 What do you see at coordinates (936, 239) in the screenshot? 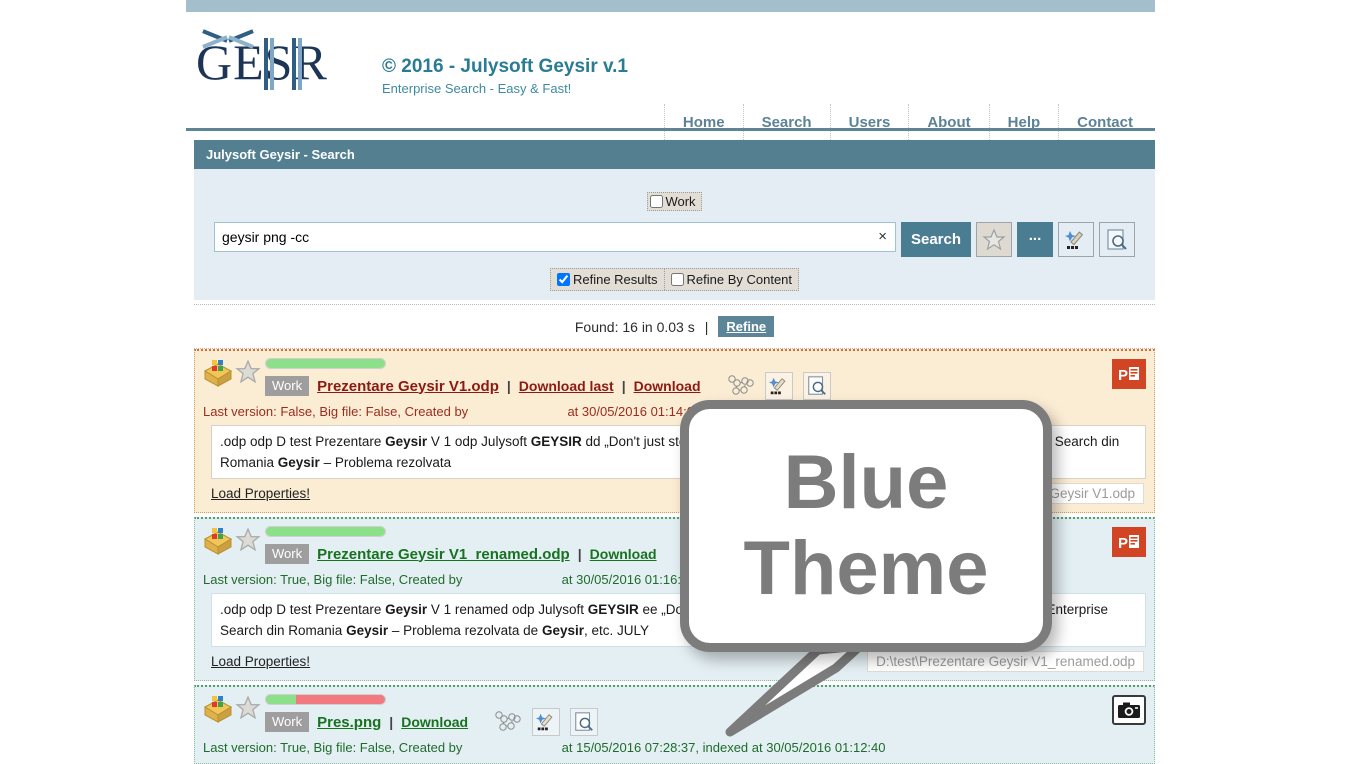
I see `search-button: Search` at bounding box center [936, 239].